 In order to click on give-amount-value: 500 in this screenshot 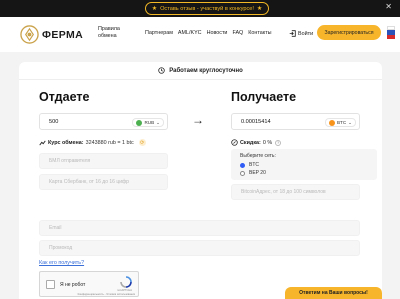, I will do `click(54, 121)`.